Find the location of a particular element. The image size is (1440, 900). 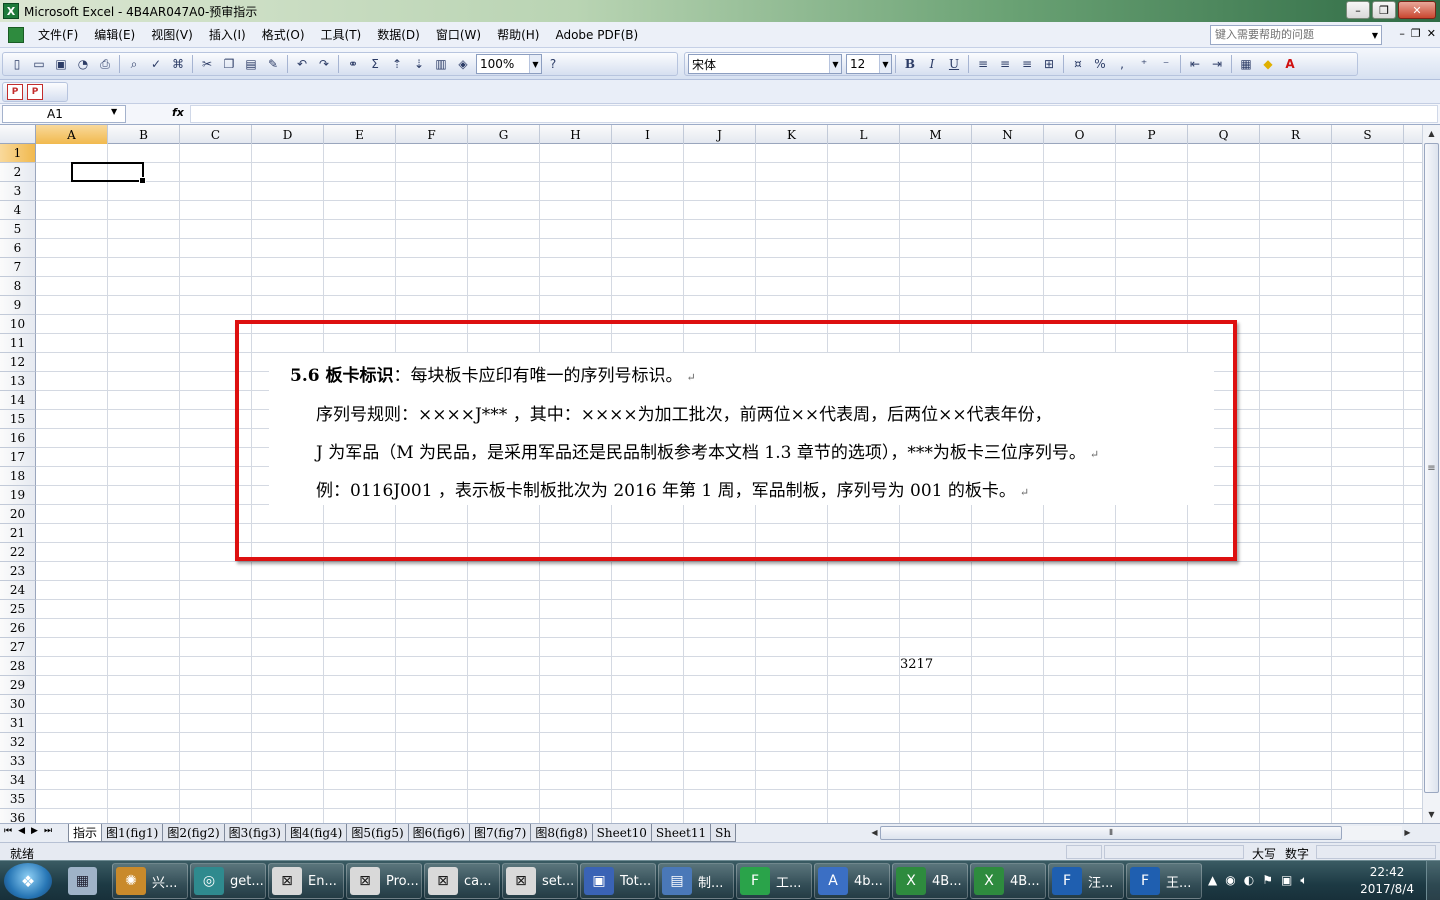

prev-sheet-icon: ◀ is located at coordinates (21, 831).